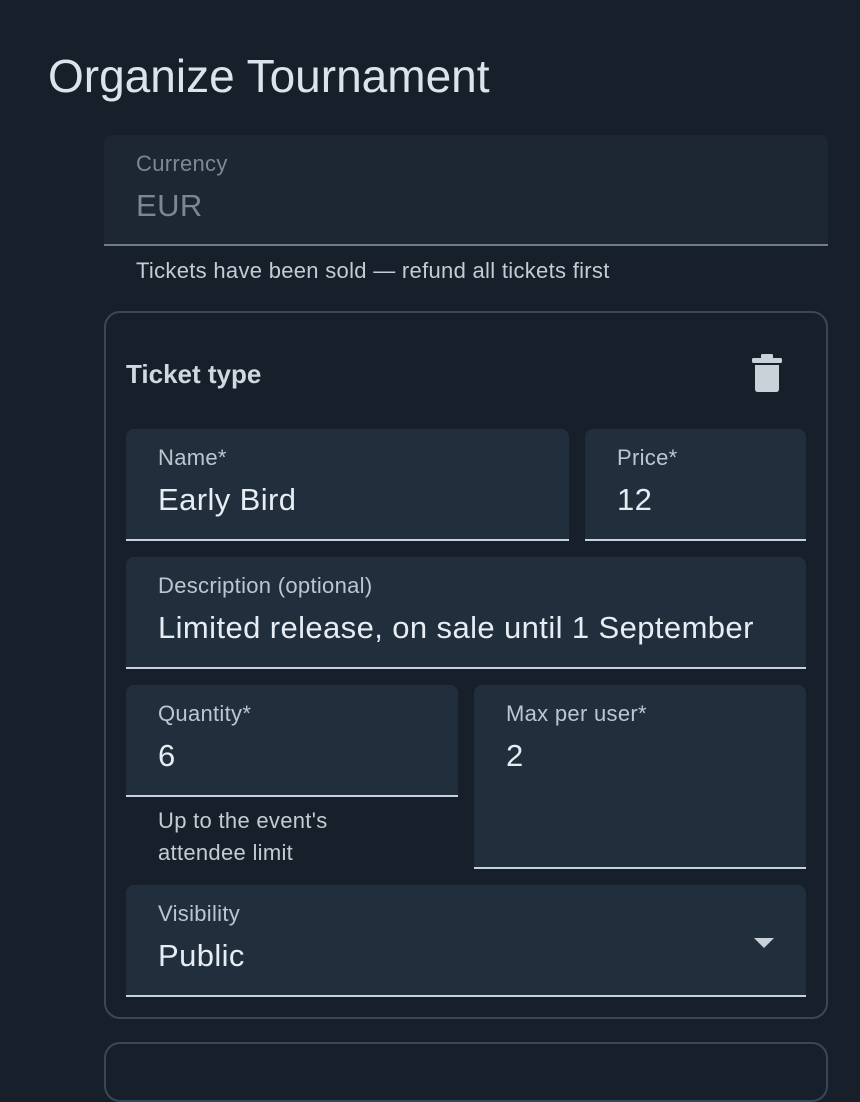  What do you see at coordinates (265, 585) in the screenshot?
I see `ticket-description-label: Description (optional)` at bounding box center [265, 585].